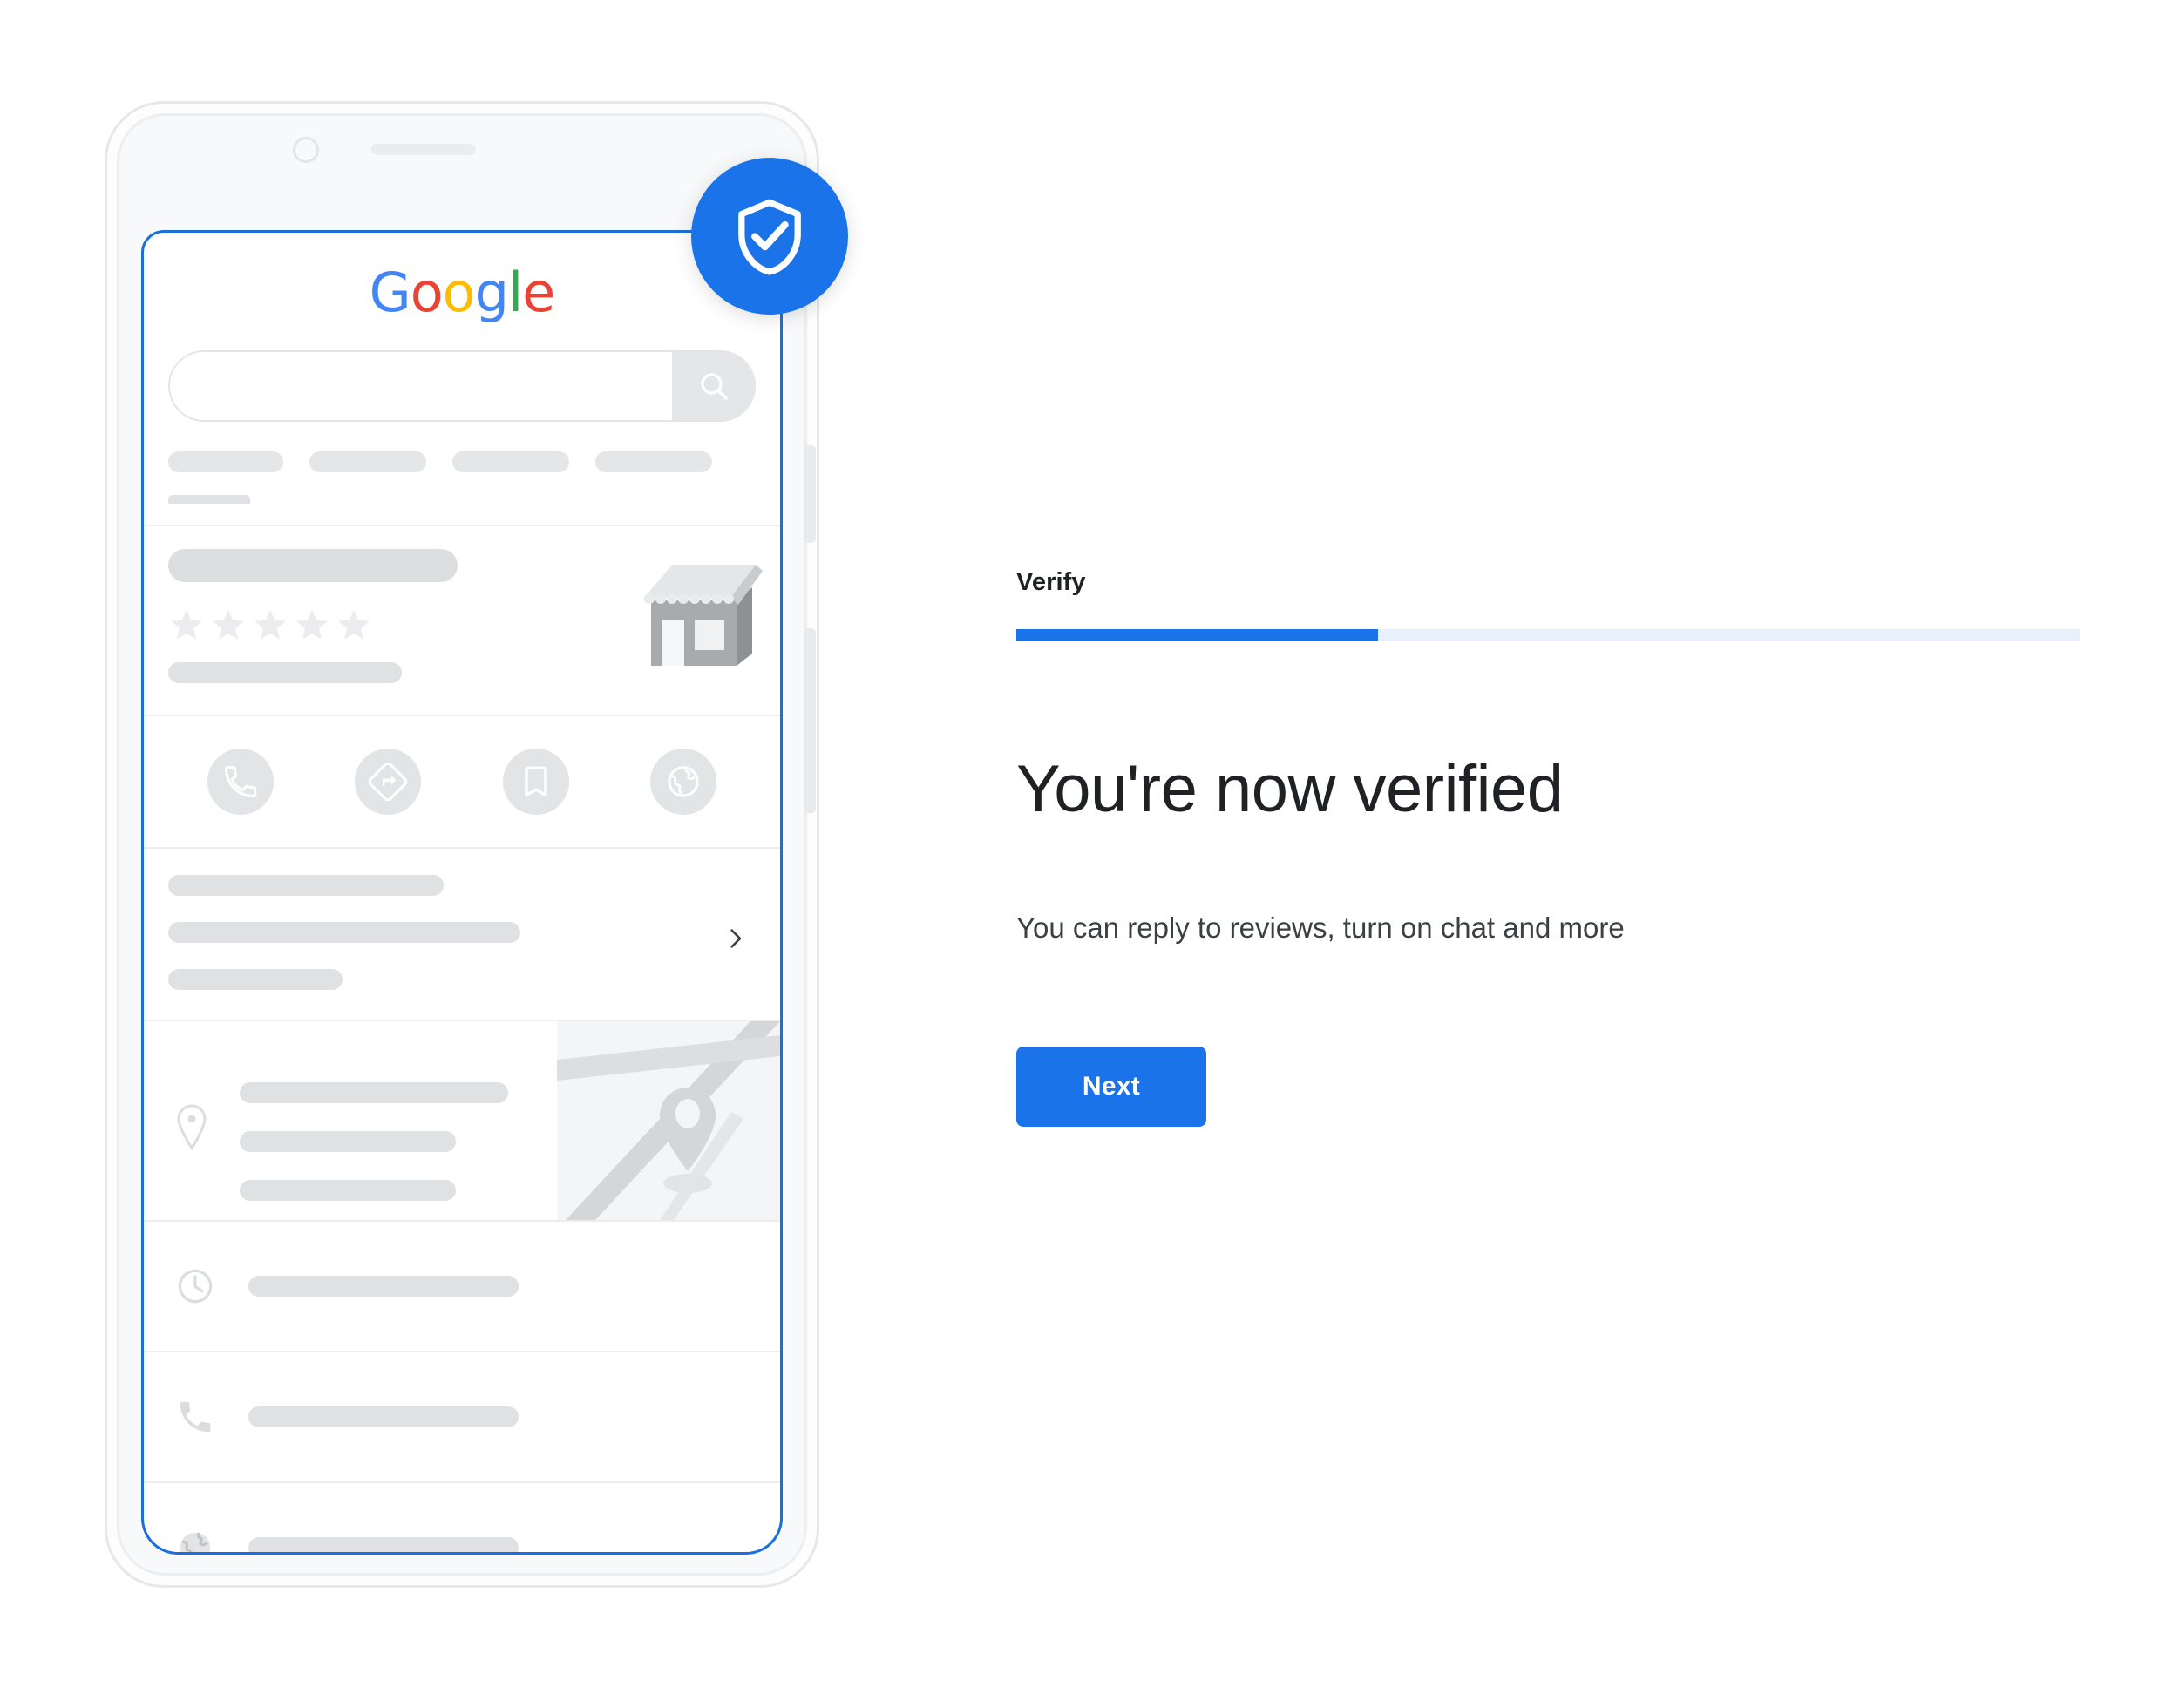  I want to click on clock-icon-wrap, so click(195, 1286).